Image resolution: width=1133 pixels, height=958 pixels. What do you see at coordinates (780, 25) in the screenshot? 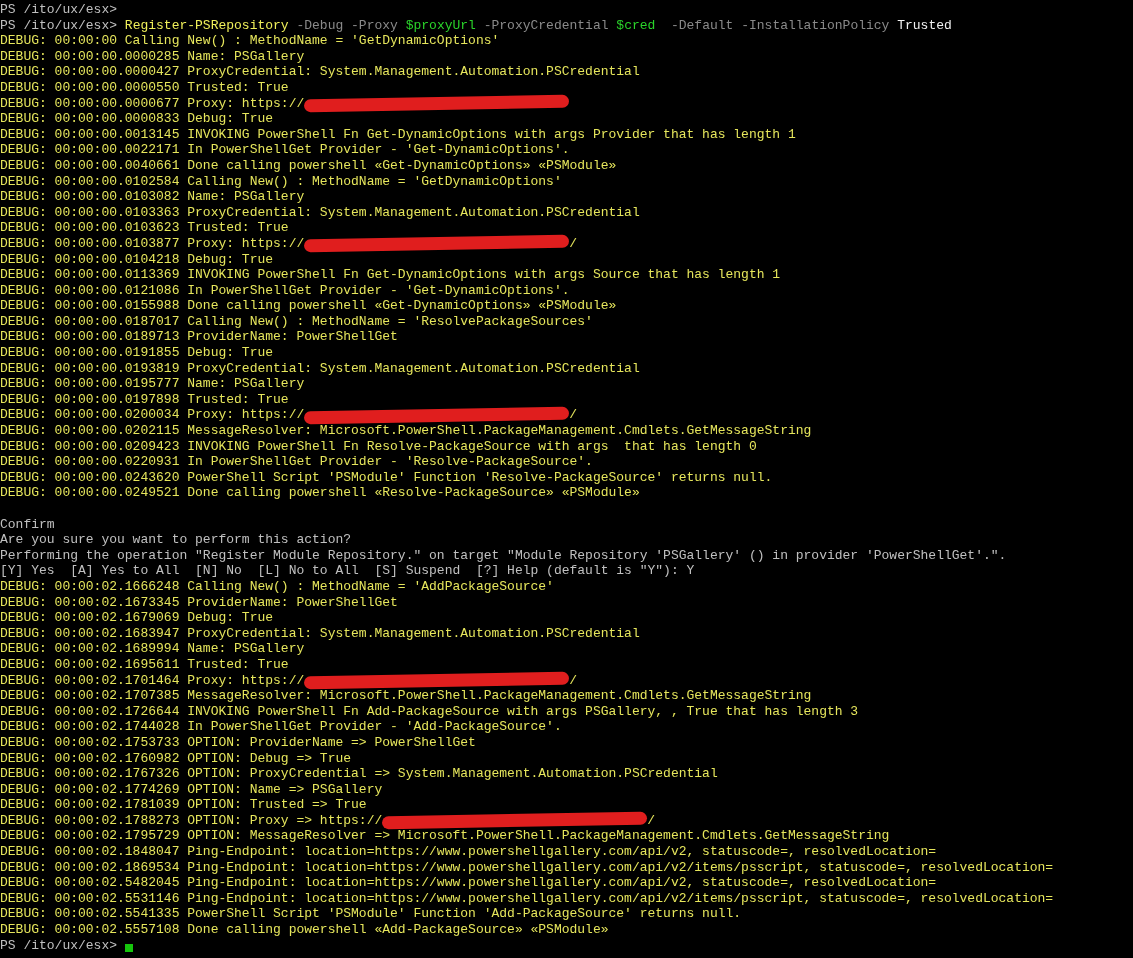
I see `parameter-text: -Default -InstallationPolicy` at bounding box center [780, 25].